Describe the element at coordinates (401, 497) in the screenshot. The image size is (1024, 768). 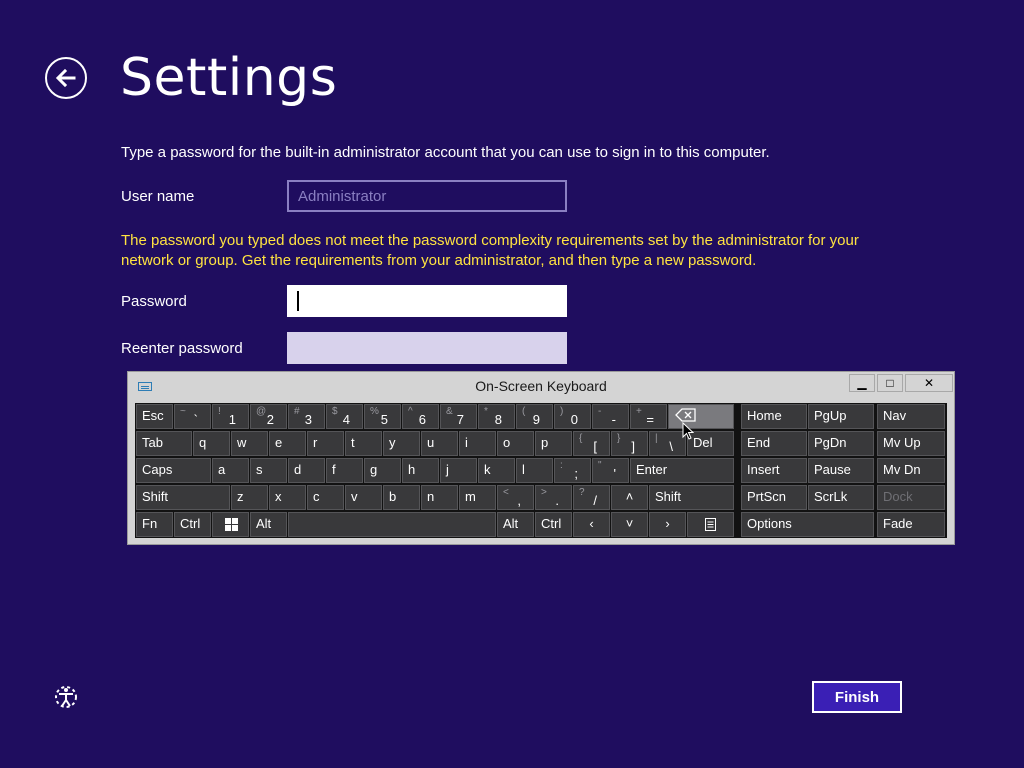
I see `key-b: b` at that location.